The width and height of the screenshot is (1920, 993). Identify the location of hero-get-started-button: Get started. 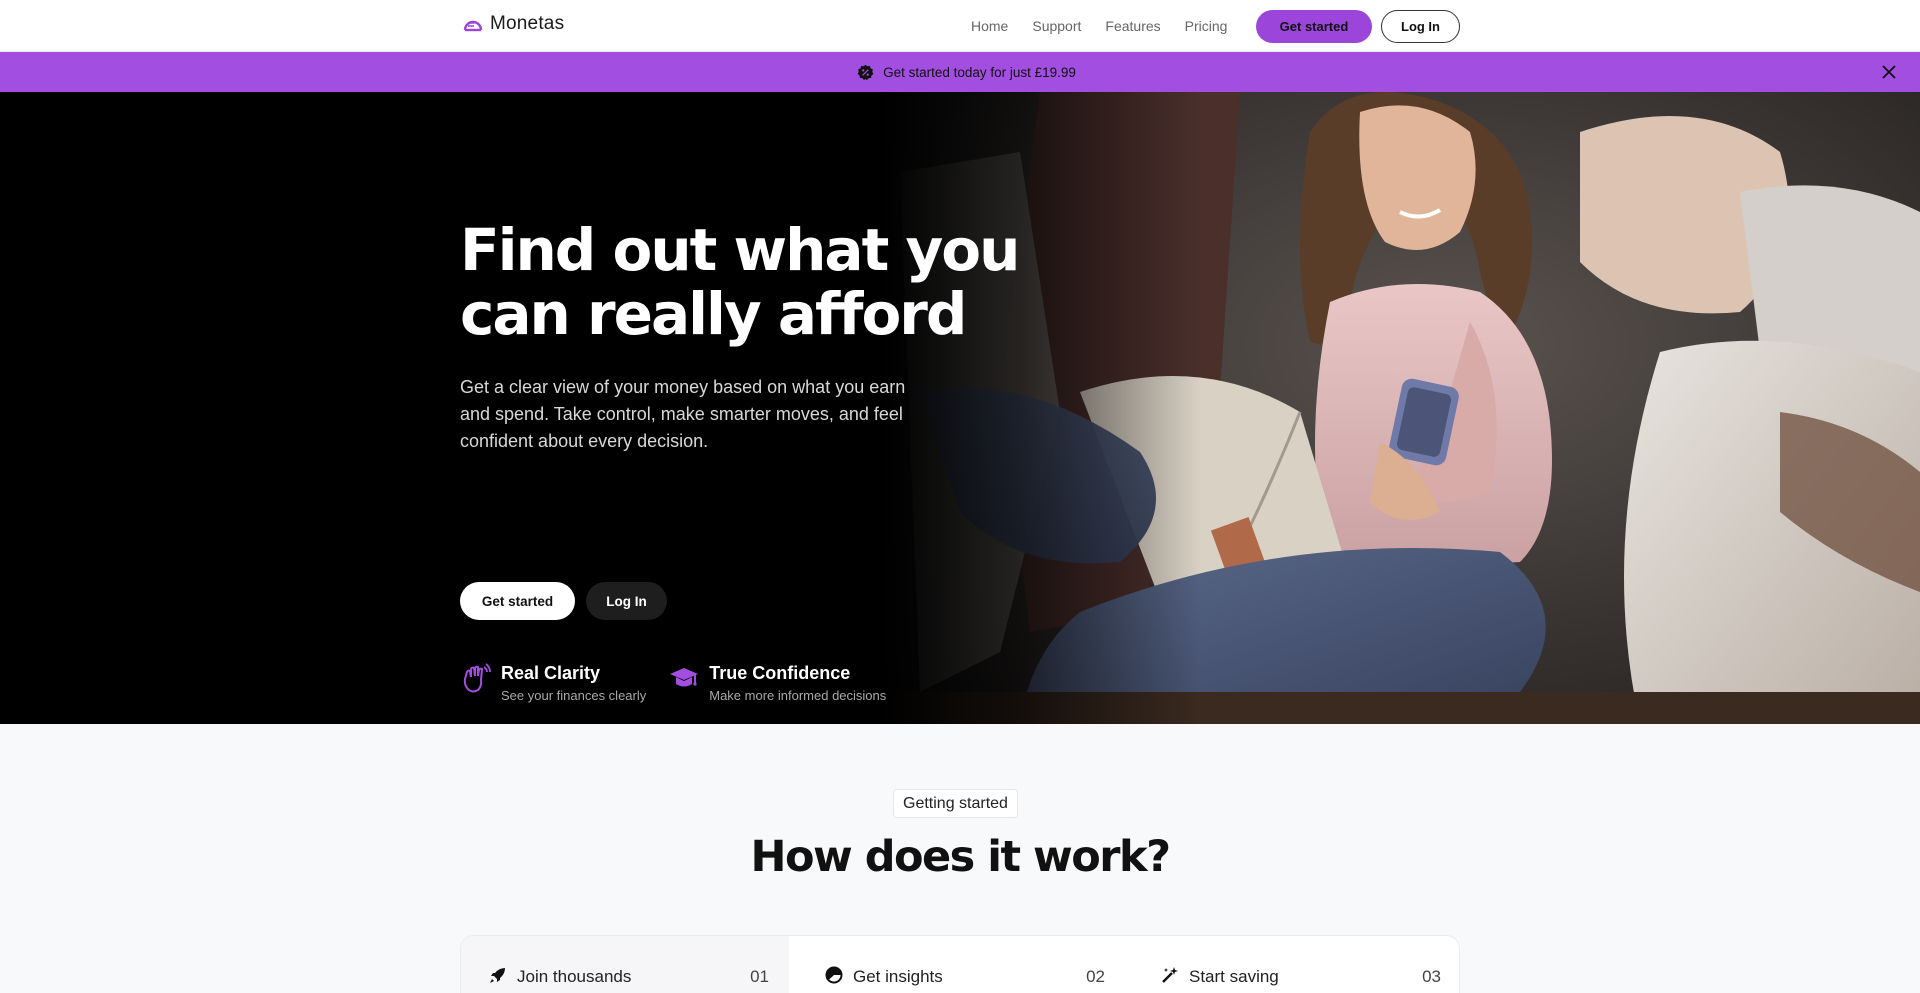
(517, 601).